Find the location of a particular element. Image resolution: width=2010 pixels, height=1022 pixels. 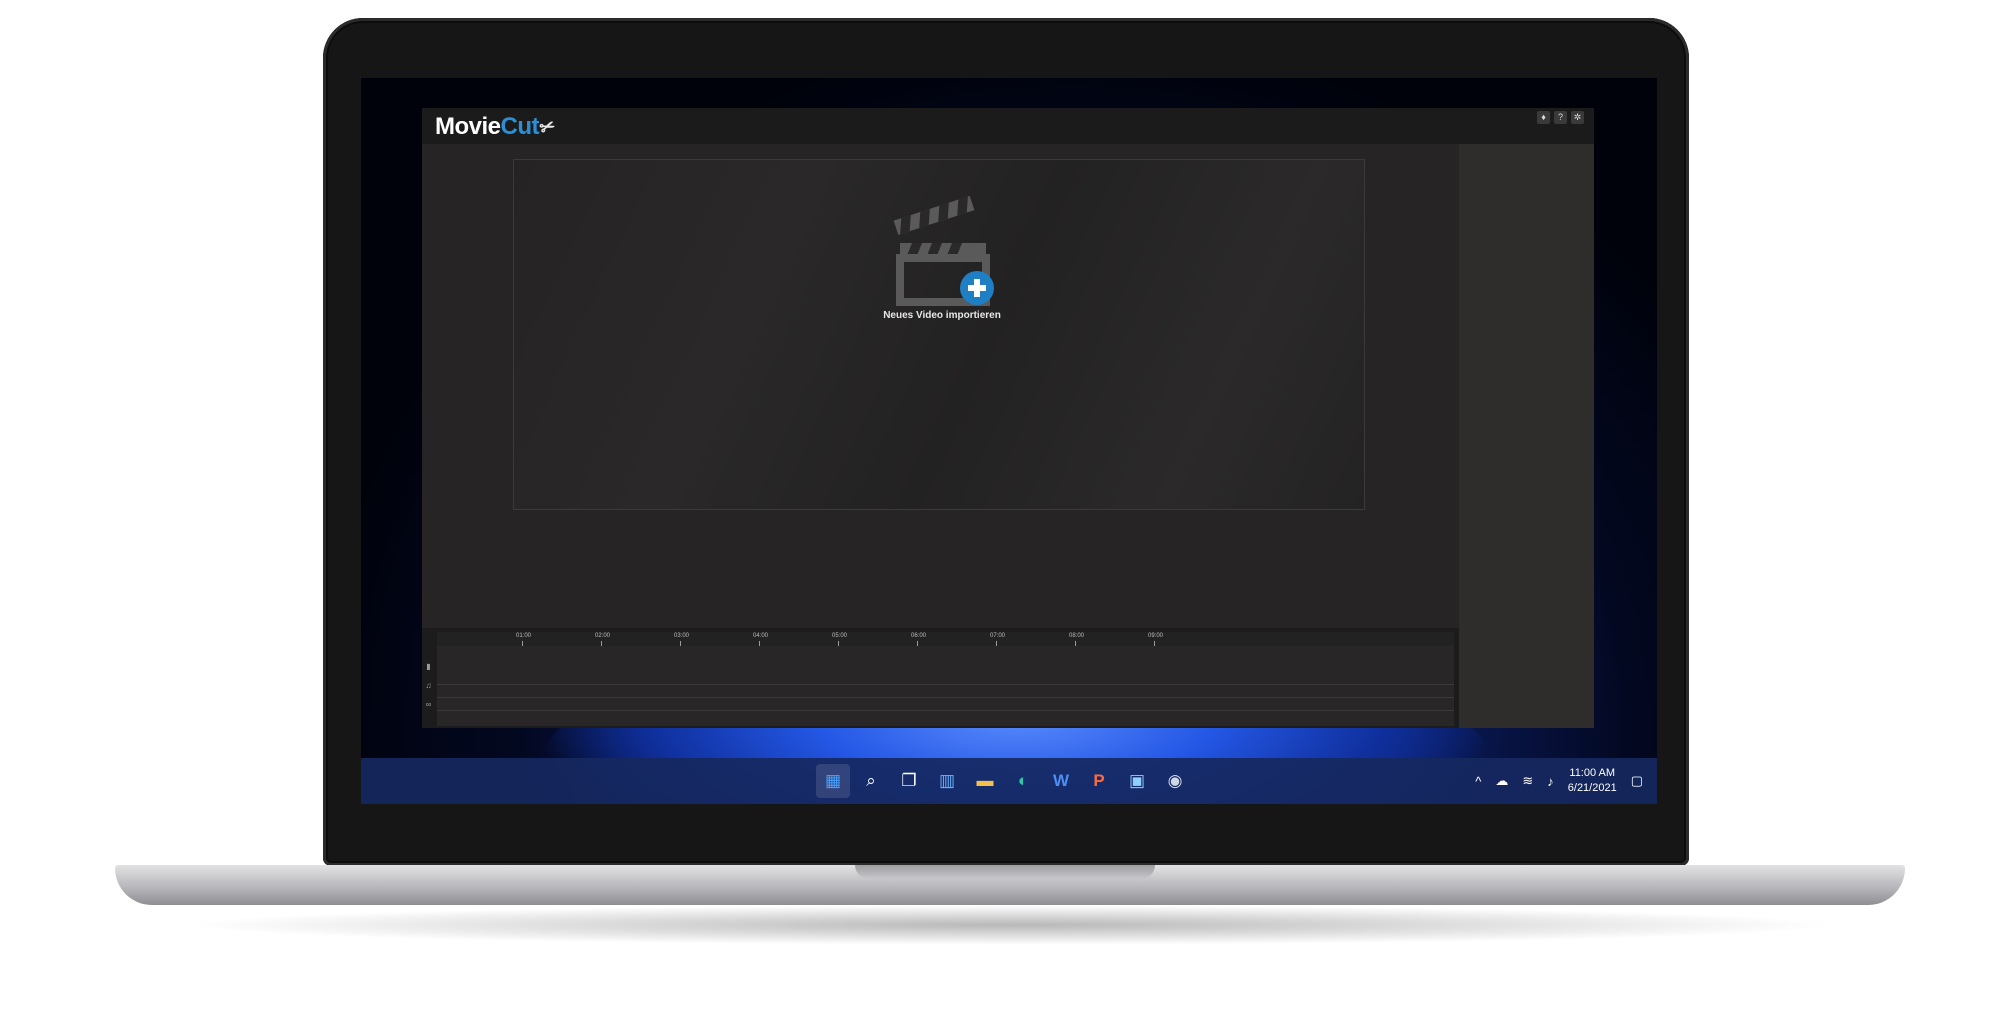

notification-icon: ▢ is located at coordinates (1637, 781).